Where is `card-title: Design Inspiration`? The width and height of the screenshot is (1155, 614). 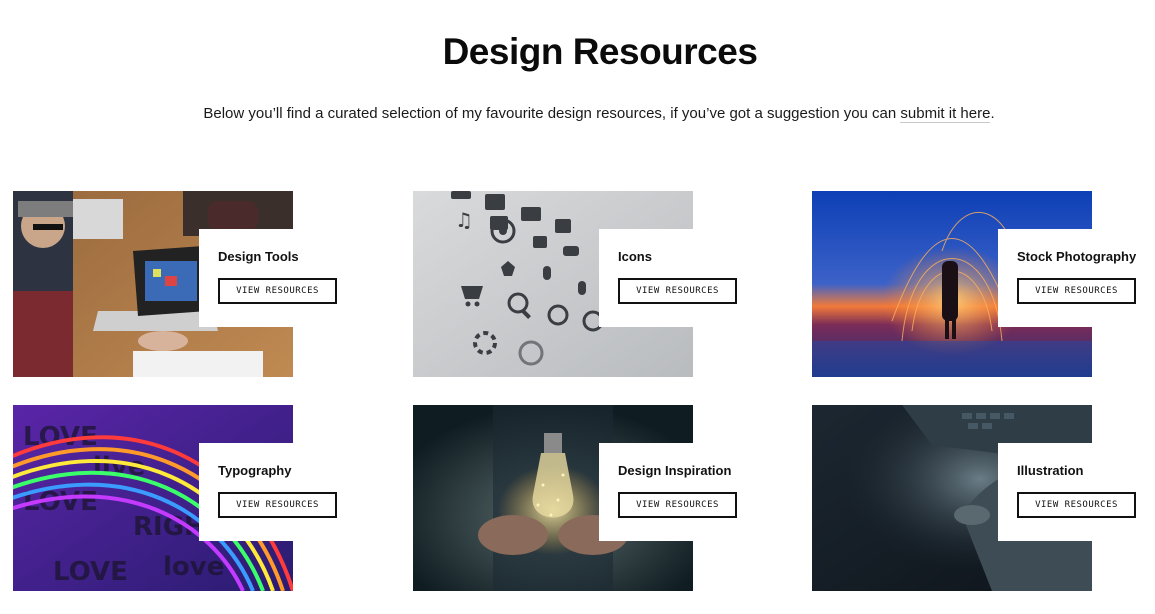
card-title: Design Inspiration is located at coordinates (675, 470).